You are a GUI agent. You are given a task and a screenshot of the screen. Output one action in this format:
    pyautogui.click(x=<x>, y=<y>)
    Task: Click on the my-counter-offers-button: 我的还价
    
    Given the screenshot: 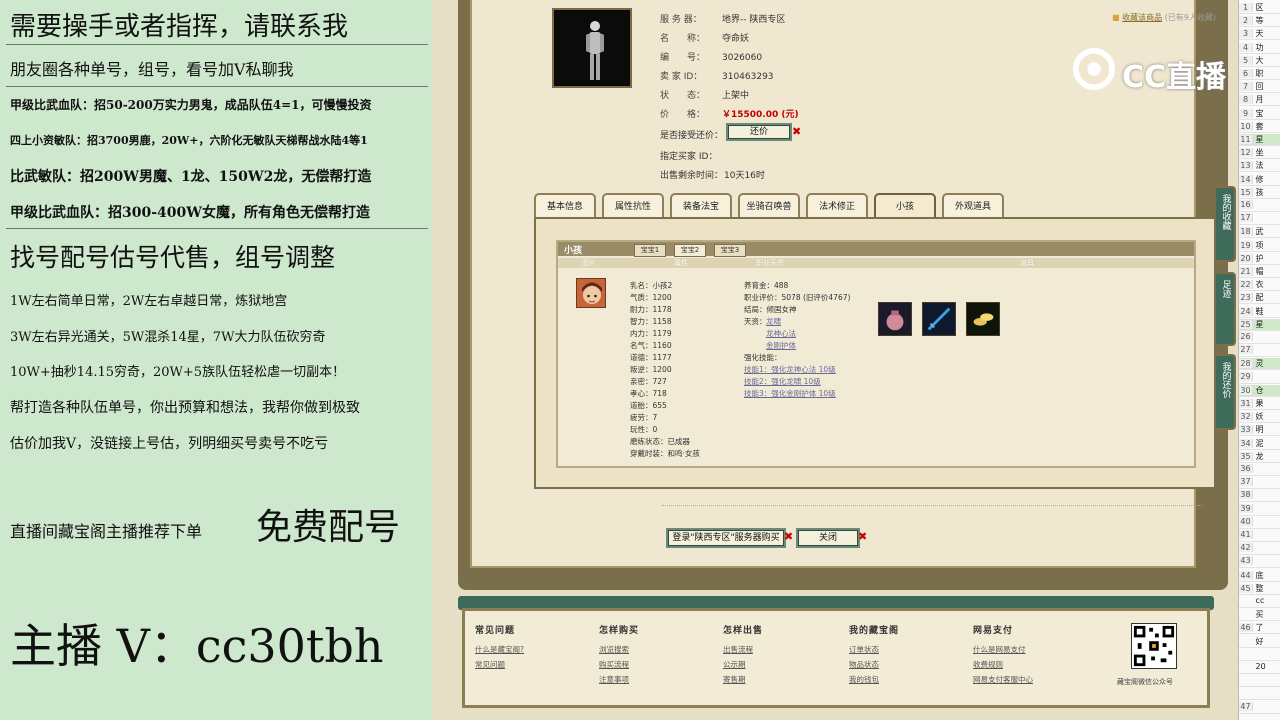 What is the action you would take?
    pyautogui.click(x=1225, y=392)
    